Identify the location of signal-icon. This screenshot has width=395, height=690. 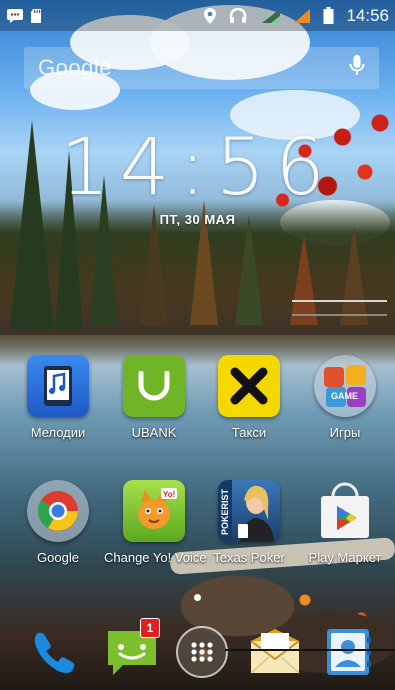
(302, 16).